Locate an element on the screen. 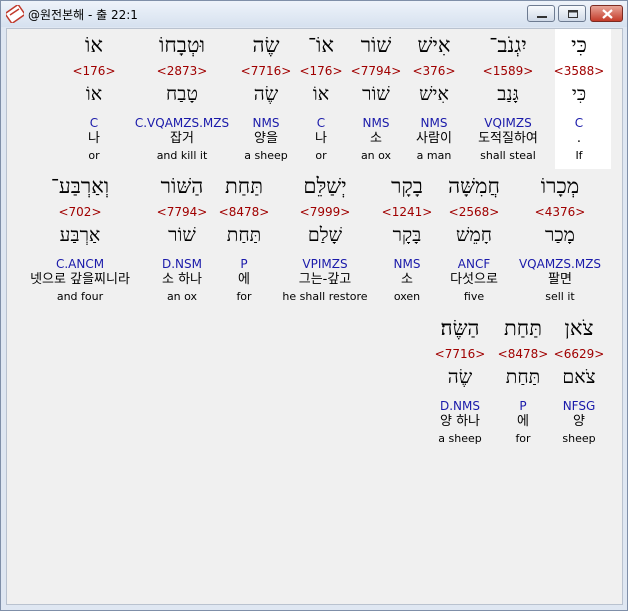 The height and width of the screenshot is (611, 628). morphology-code: D.NSM is located at coordinates (181, 264).